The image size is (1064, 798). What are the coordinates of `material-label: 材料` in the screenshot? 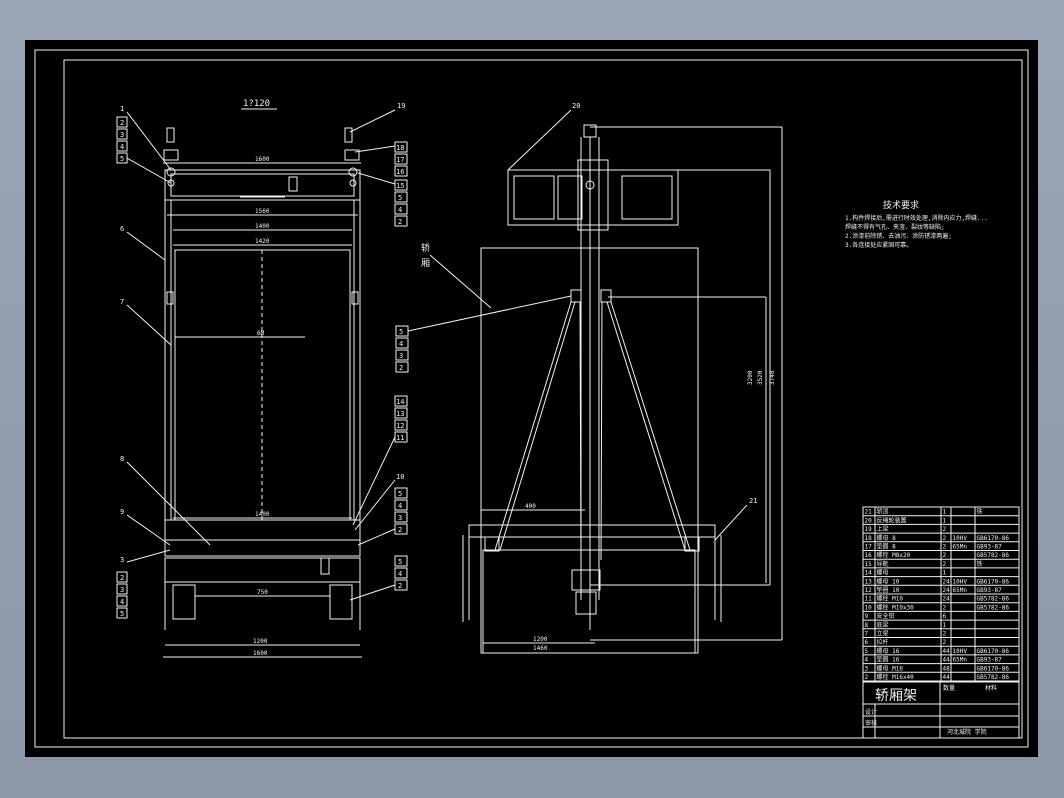 It's located at (991, 688).